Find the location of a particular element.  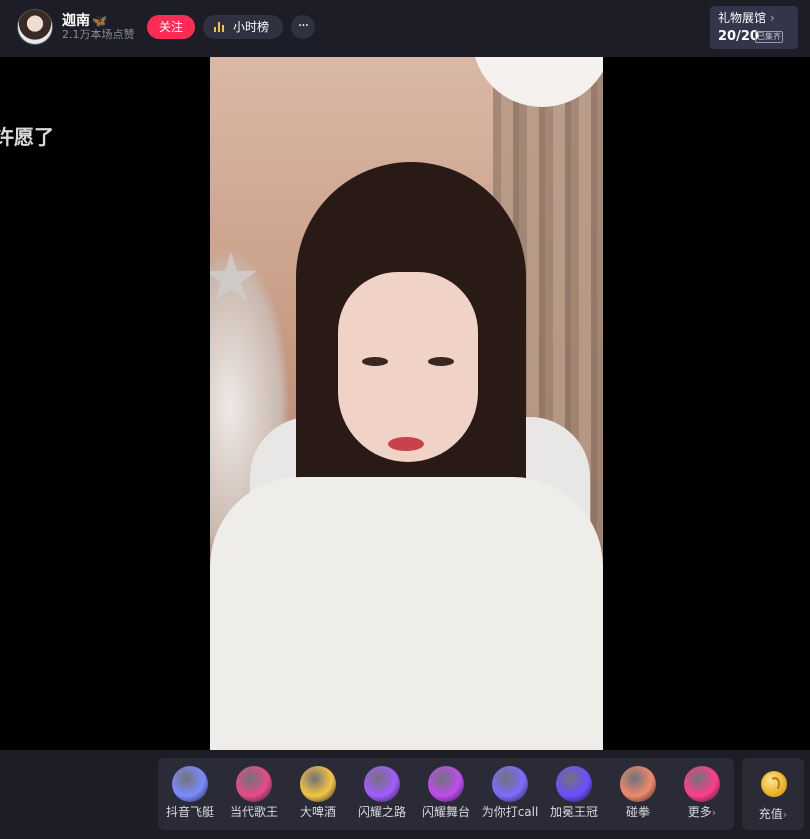

recharge-label: 充值› is located at coordinates (773, 814).